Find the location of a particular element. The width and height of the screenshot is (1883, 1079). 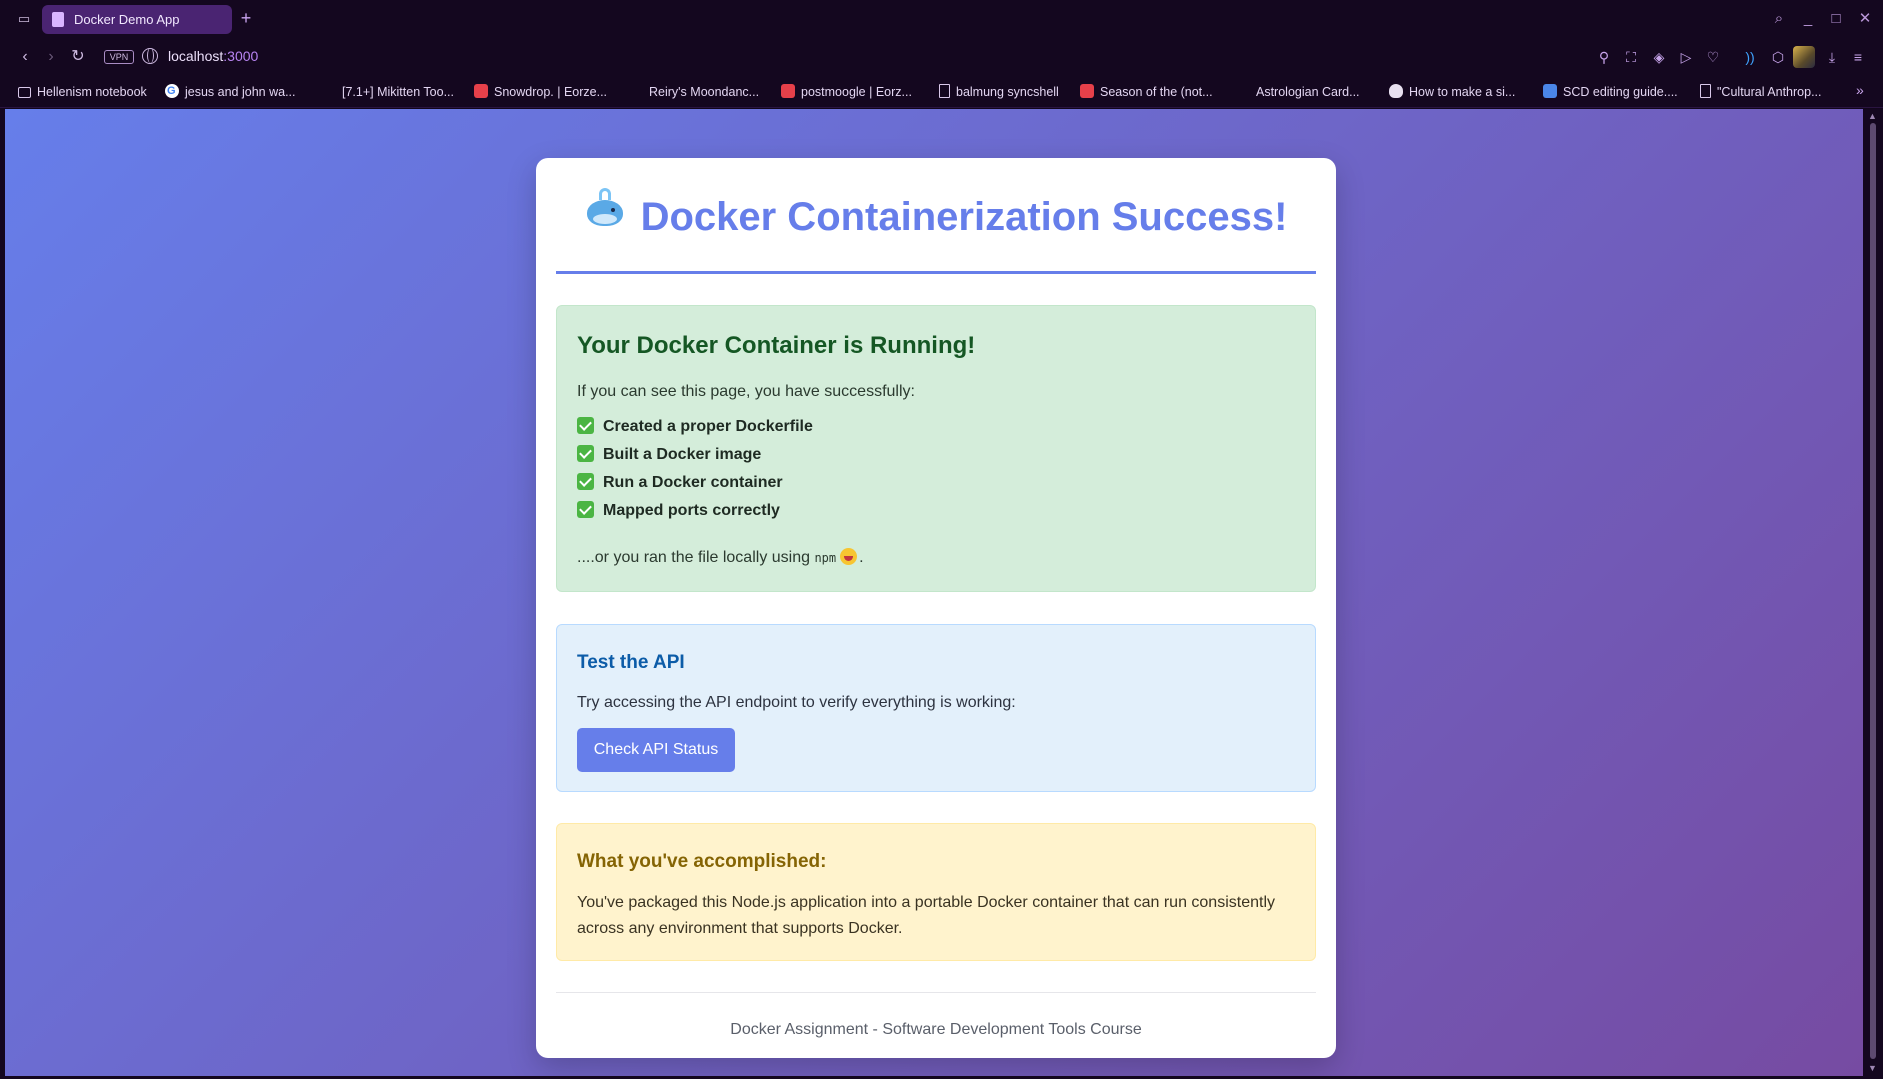

new-tab-button: + is located at coordinates (246, 18).